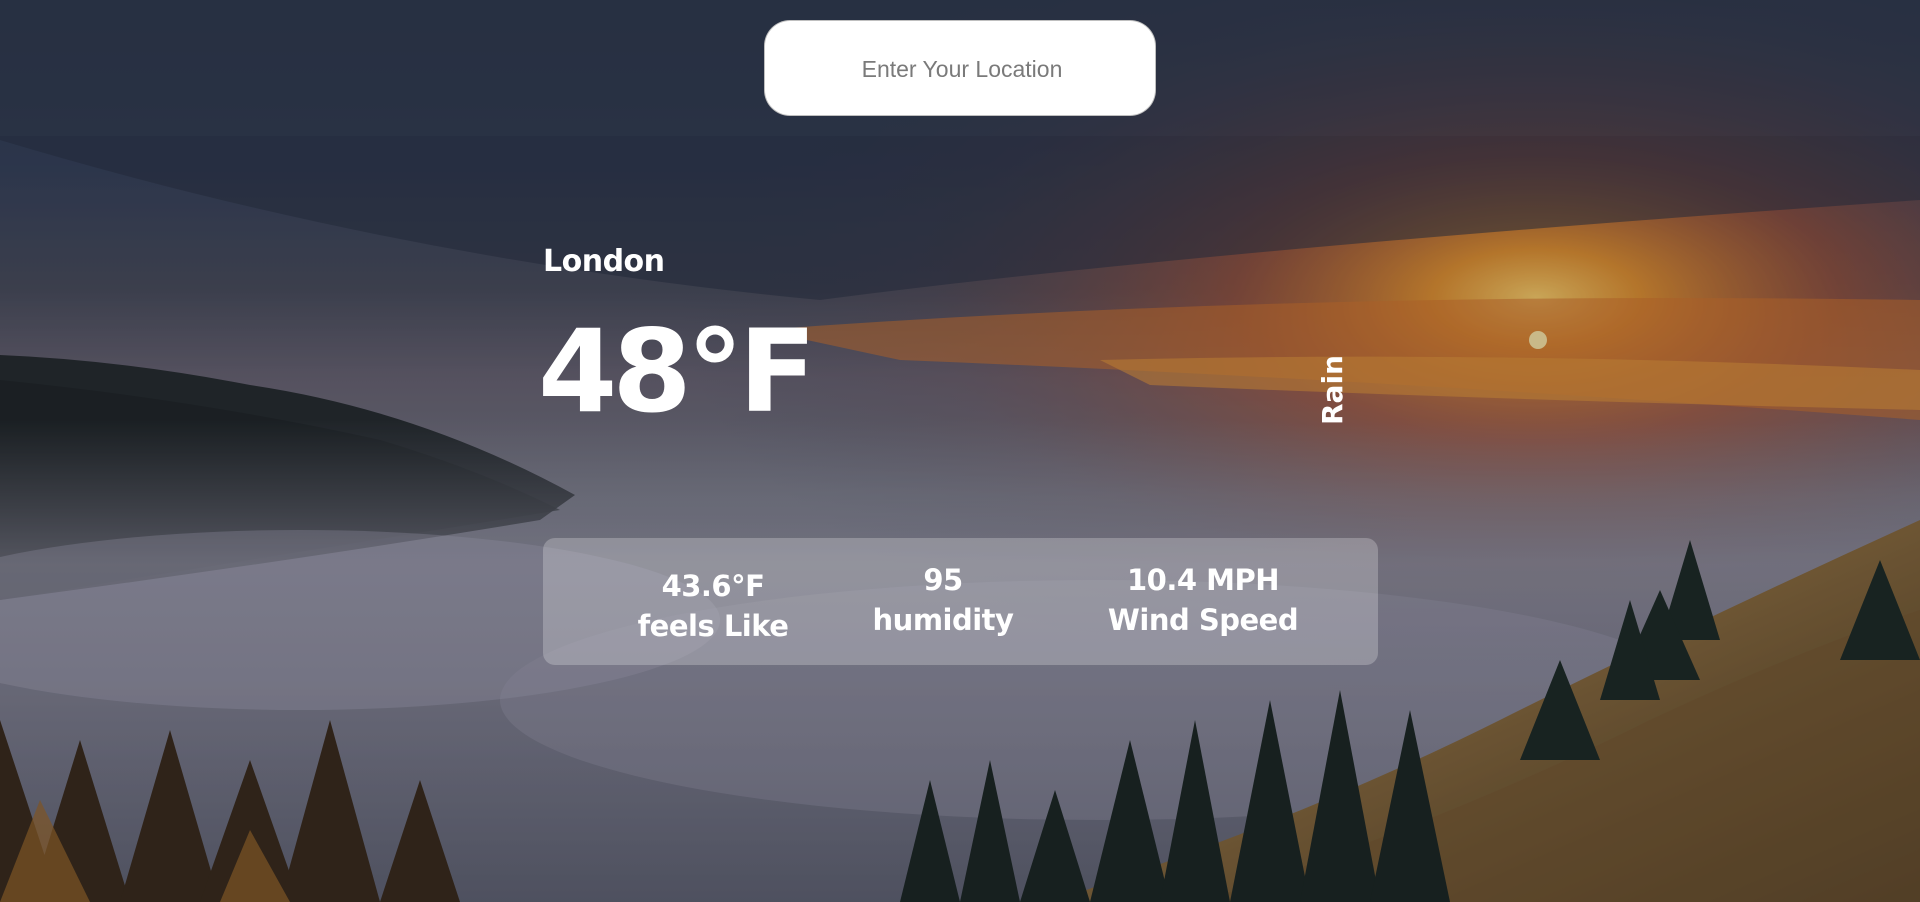 This screenshot has width=1920, height=902. What do you see at coordinates (1203, 620) in the screenshot?
I see `wind-speed-label: Wind Speed` at bounding box center [1203, 620].